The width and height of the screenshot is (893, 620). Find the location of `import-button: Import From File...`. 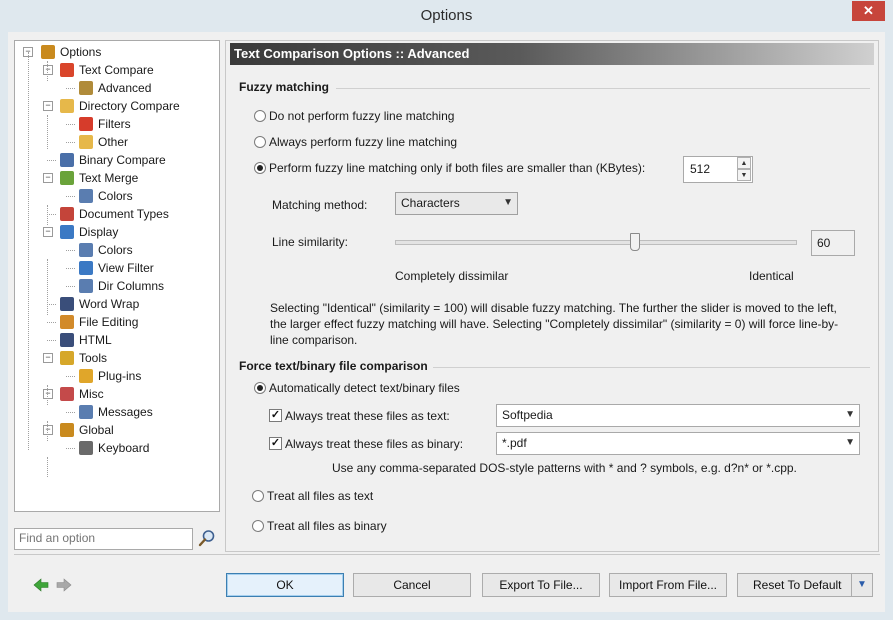

import-button: Import From File... is located at coordinates (668, 585).